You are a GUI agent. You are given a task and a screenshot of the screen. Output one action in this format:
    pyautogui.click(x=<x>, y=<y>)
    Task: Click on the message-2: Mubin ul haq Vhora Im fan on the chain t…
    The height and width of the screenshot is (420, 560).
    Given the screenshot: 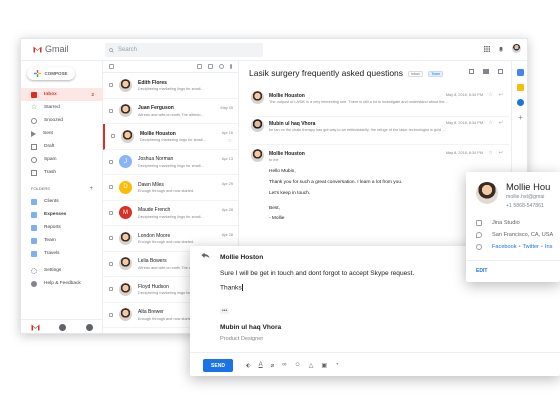 What is the action you would take?
    pyautogui.click(x=380, y=132)
    